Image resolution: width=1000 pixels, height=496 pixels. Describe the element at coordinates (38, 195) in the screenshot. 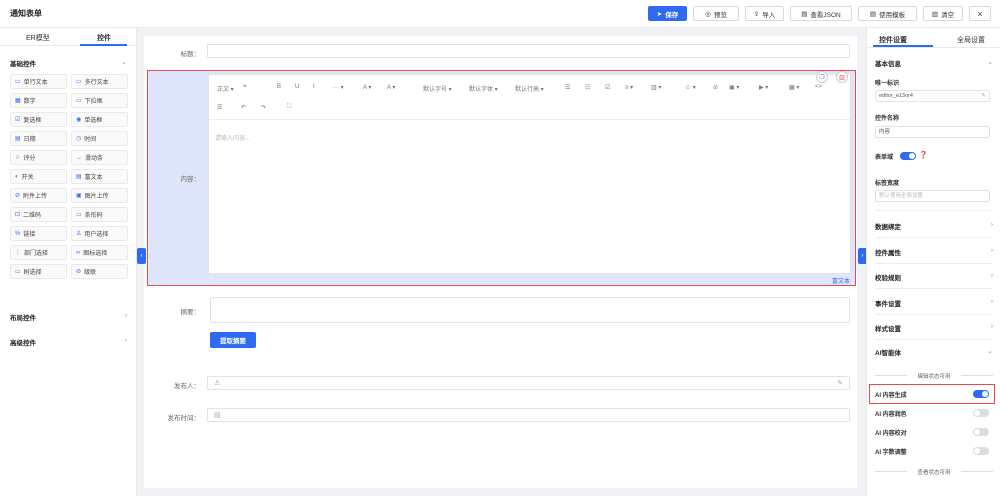

I see `widget-item: ⊘ 附件上传` at that location.